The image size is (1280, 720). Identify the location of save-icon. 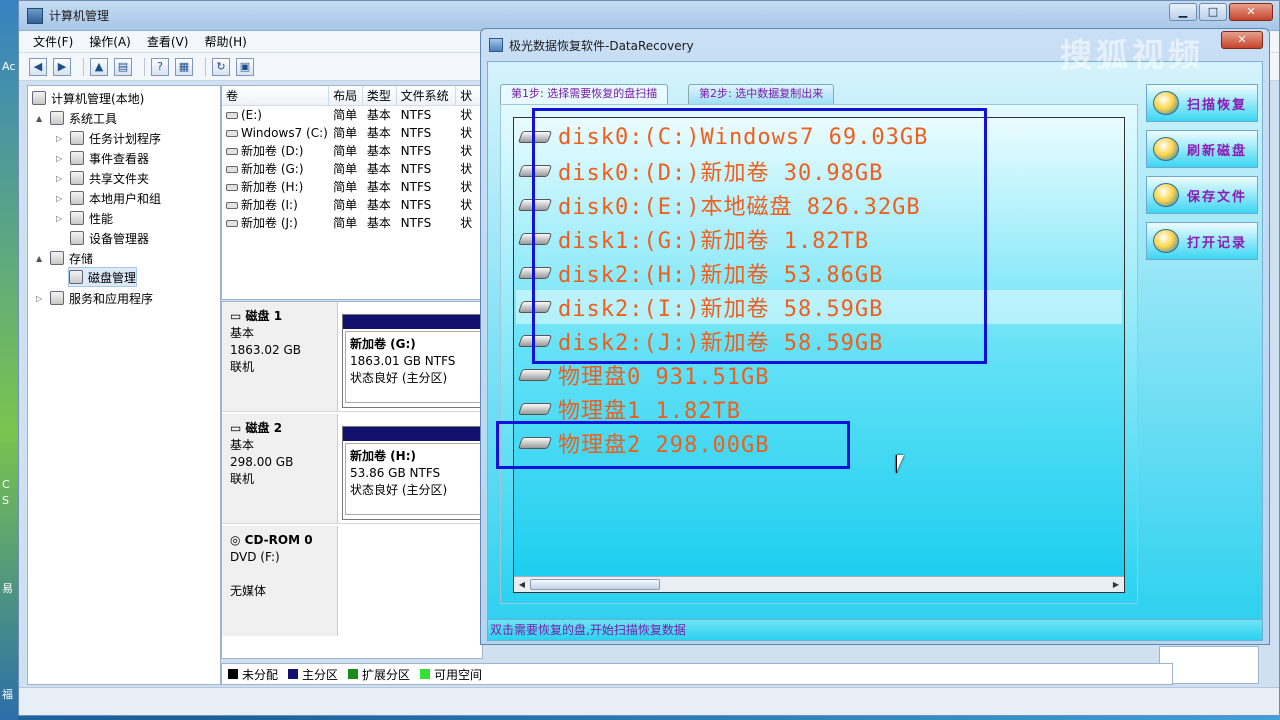
(1166, 195).